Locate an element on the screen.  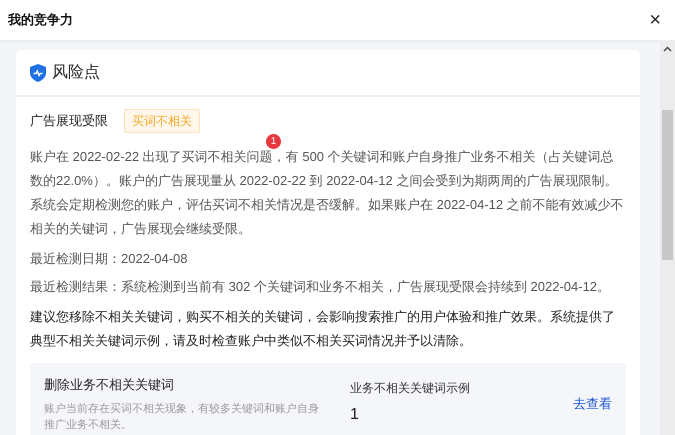
action-title: 删除业务不相关关键词 is located at coordinates (109, 385).